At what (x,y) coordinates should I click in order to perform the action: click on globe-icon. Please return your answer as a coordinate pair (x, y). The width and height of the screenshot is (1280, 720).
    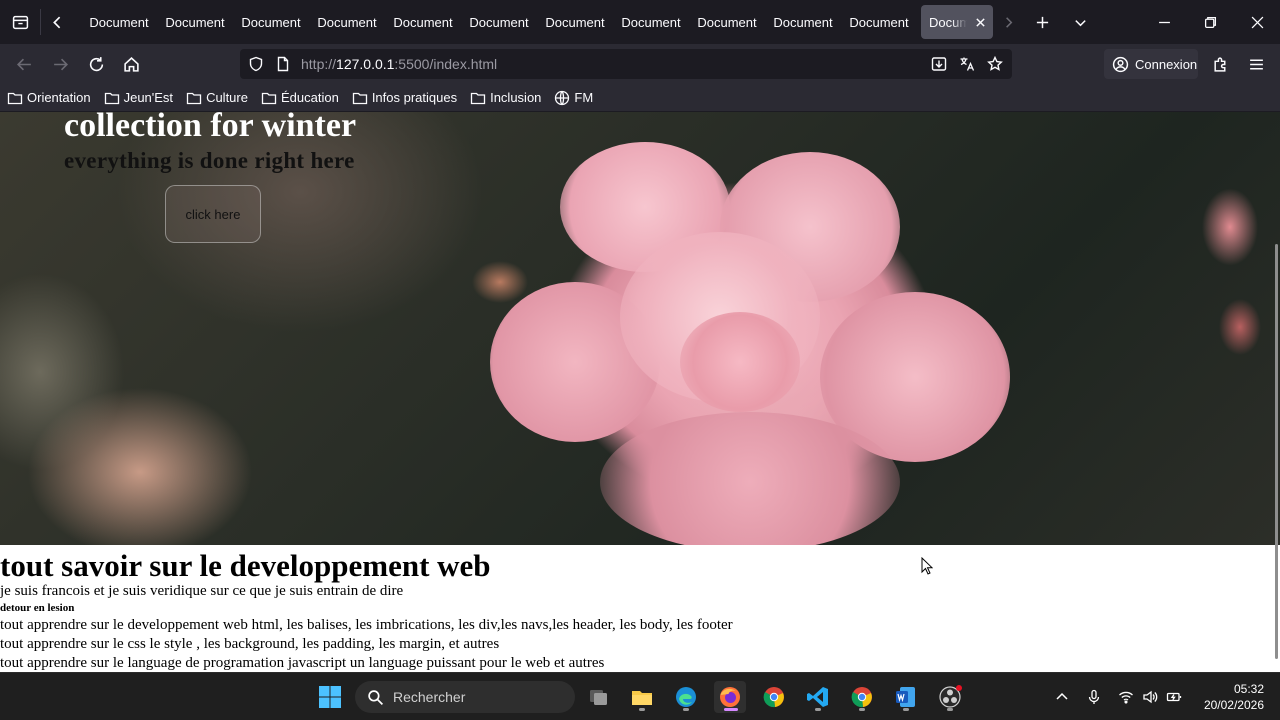
    Looking at the image, I should click on (562, 97).